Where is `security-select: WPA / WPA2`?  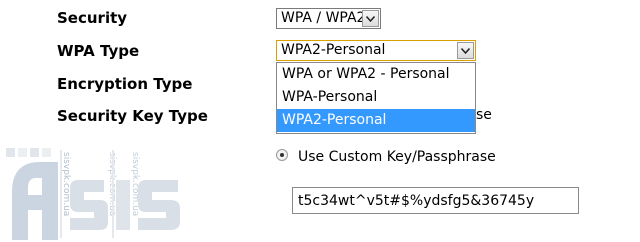 security-select: WPA / WPA2 is located at coordinates (328, 18).